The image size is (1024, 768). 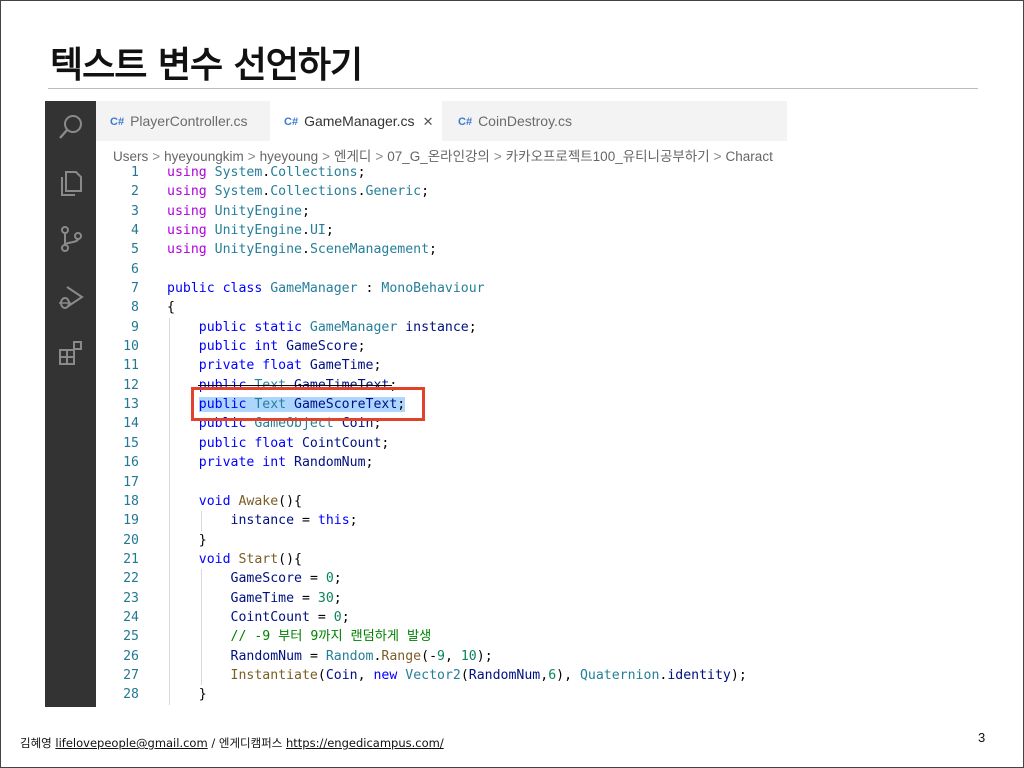 I want to click on tab-game-manager: C# GameManager.cs ✕, so click(x=356, y=121).